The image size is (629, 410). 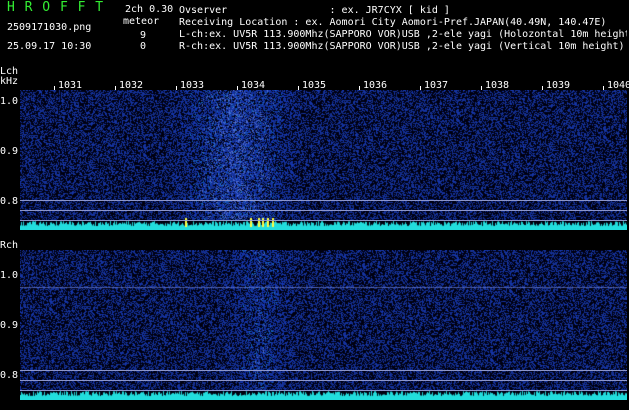 What do you see at coordinates (49, 27) in the screenshot?
I see `filename: 2509171030.png` at bounding box center [49, 27].